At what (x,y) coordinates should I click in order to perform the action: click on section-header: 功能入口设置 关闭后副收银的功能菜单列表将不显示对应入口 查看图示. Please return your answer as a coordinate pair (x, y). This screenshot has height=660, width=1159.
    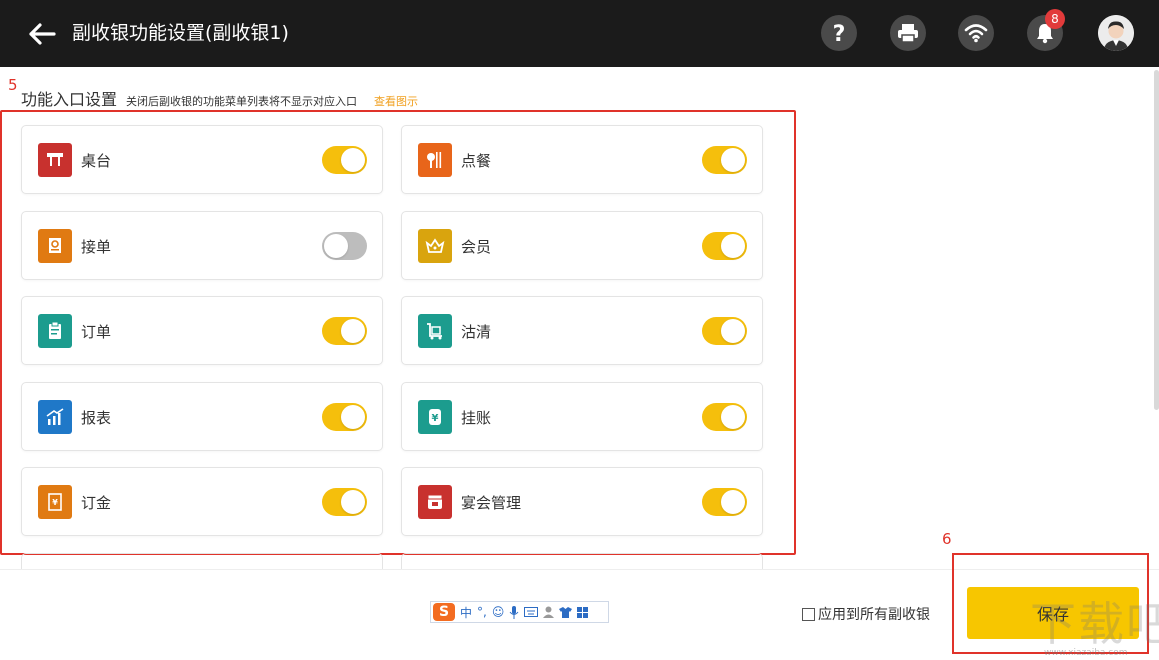
    Looking at the image, I should click on (219, 98).